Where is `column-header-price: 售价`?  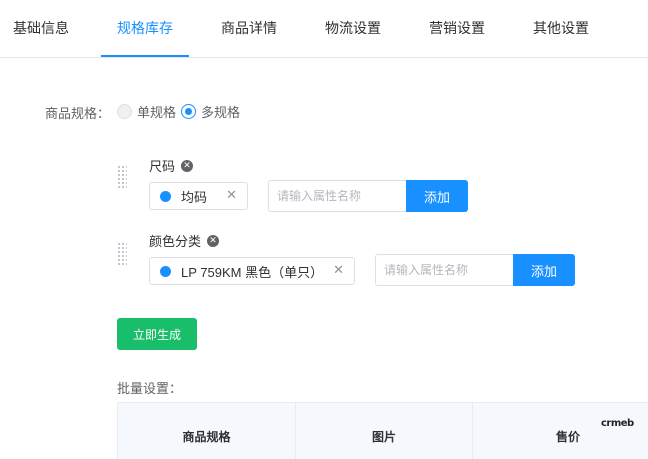 column-header-price: 售价 is located at coordinates (567, 437).